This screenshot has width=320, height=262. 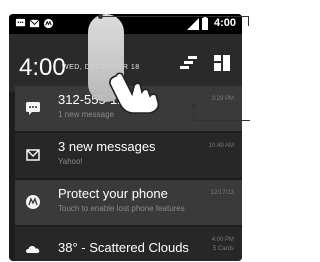 I want to click on battery-icon, so click(x=205, y=23).